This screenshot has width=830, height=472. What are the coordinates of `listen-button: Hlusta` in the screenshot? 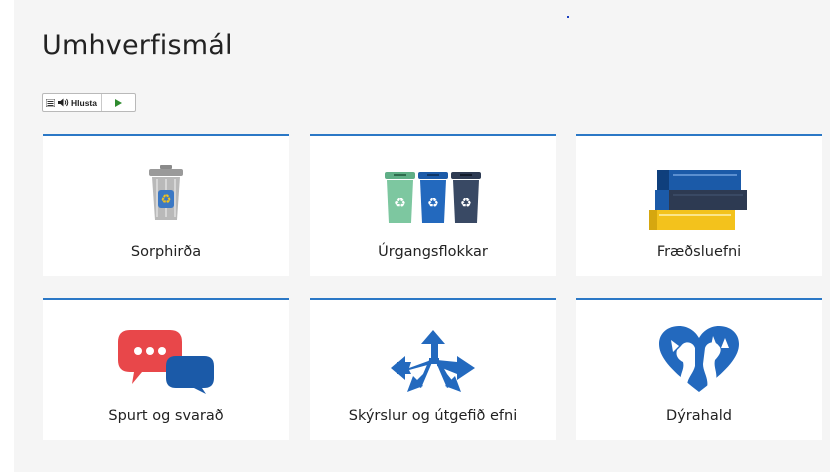 It's located at (79, 102).